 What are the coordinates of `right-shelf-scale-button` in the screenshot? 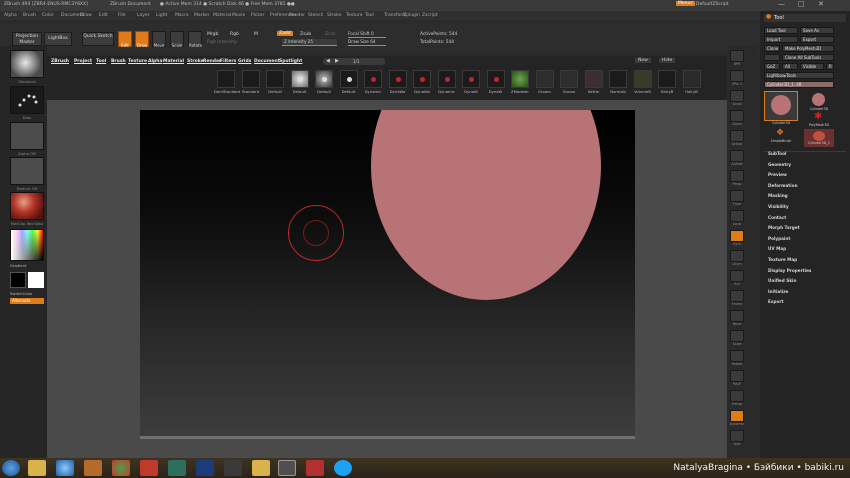 It's located at (737, 336).